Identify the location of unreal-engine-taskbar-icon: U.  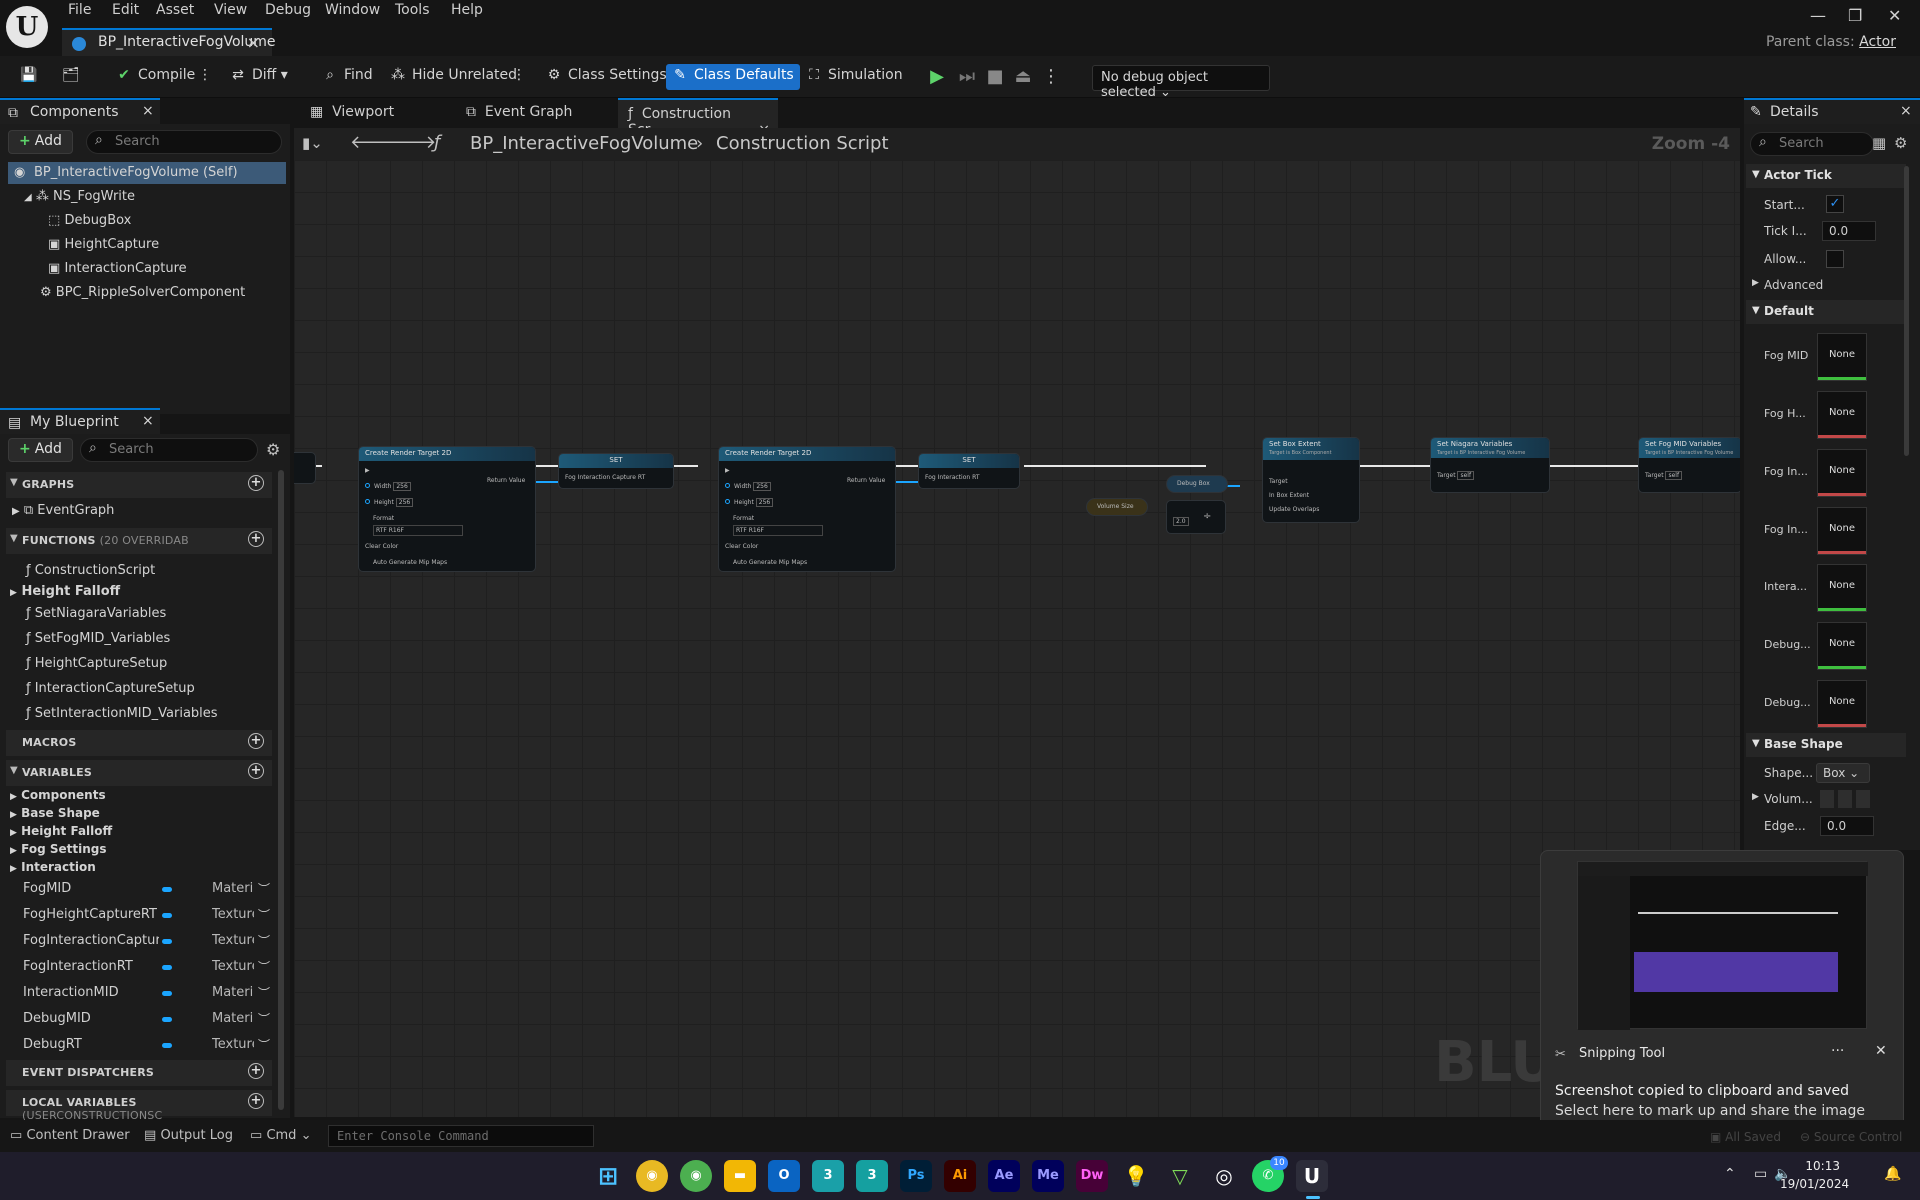
(1312, 1176).